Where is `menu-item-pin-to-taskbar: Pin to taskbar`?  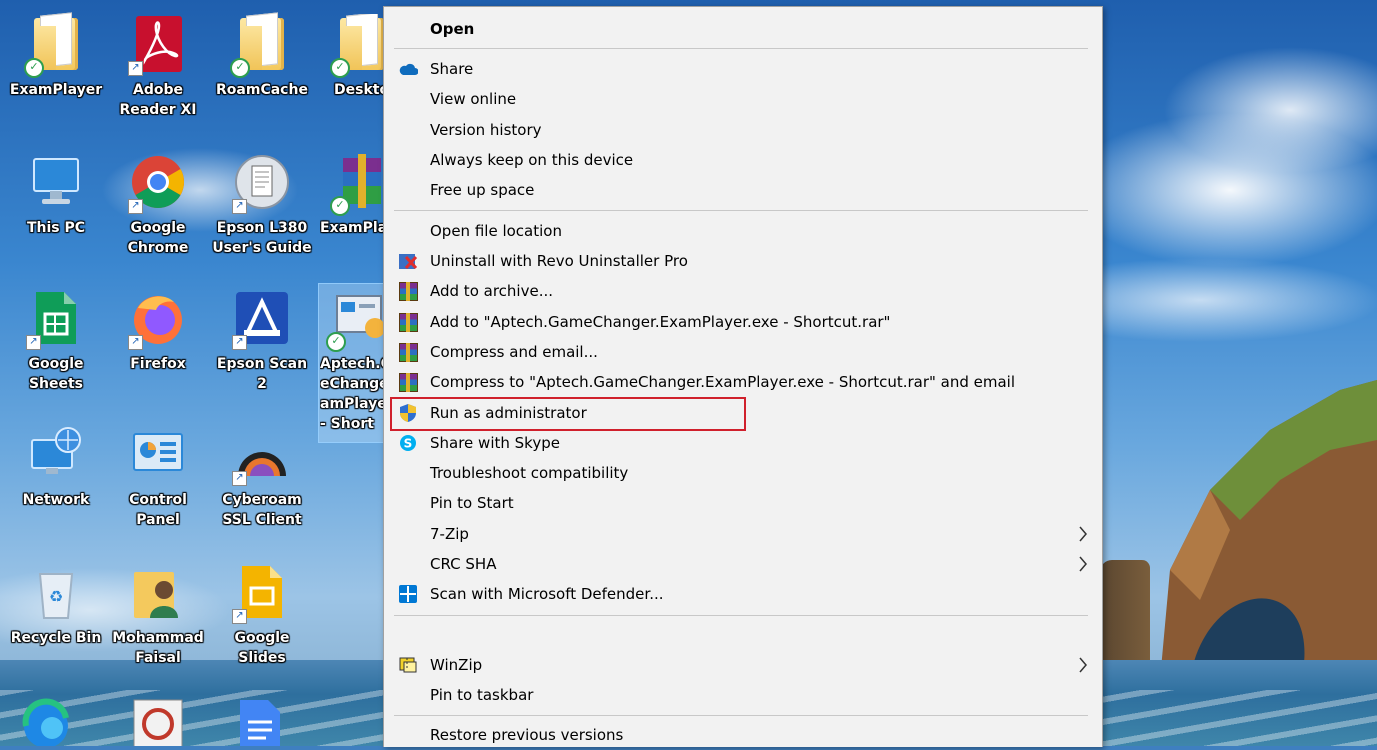
menu-item-pin-to-taskbar: Pin to taskbar is located at coordinates (743, 695).